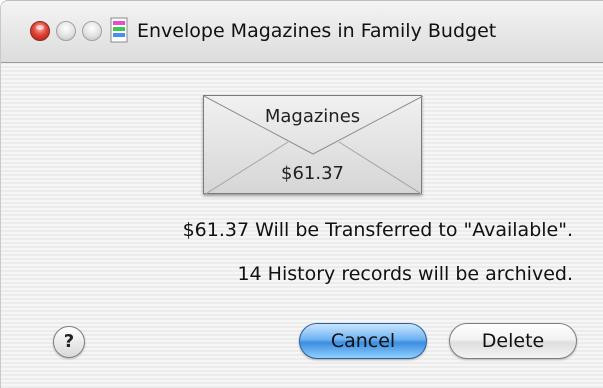 Image resolution: width=603 pixels, height=388 pixels. What do you see at coordinates (312, 173) in the screenshot?
I see `envelope-amount: $61.37` at bounding box center [312, 173].